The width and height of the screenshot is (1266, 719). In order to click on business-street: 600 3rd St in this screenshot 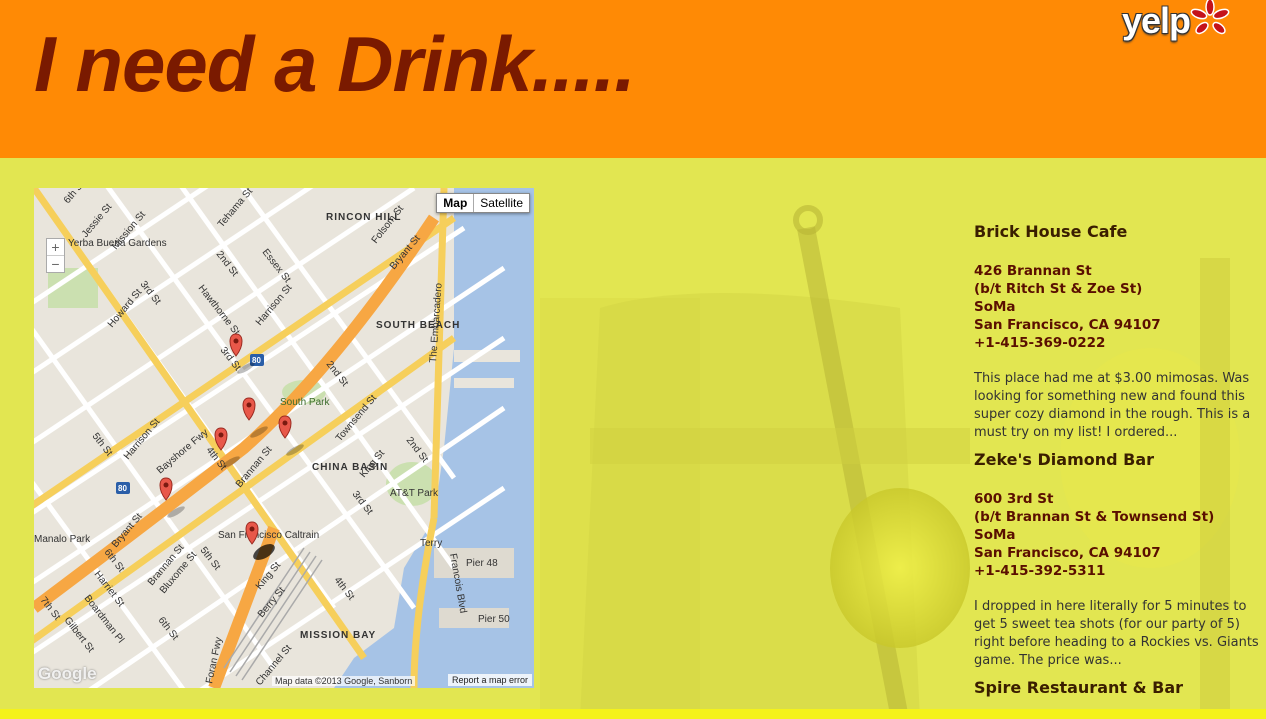, I will do `click(1014, 499)`.